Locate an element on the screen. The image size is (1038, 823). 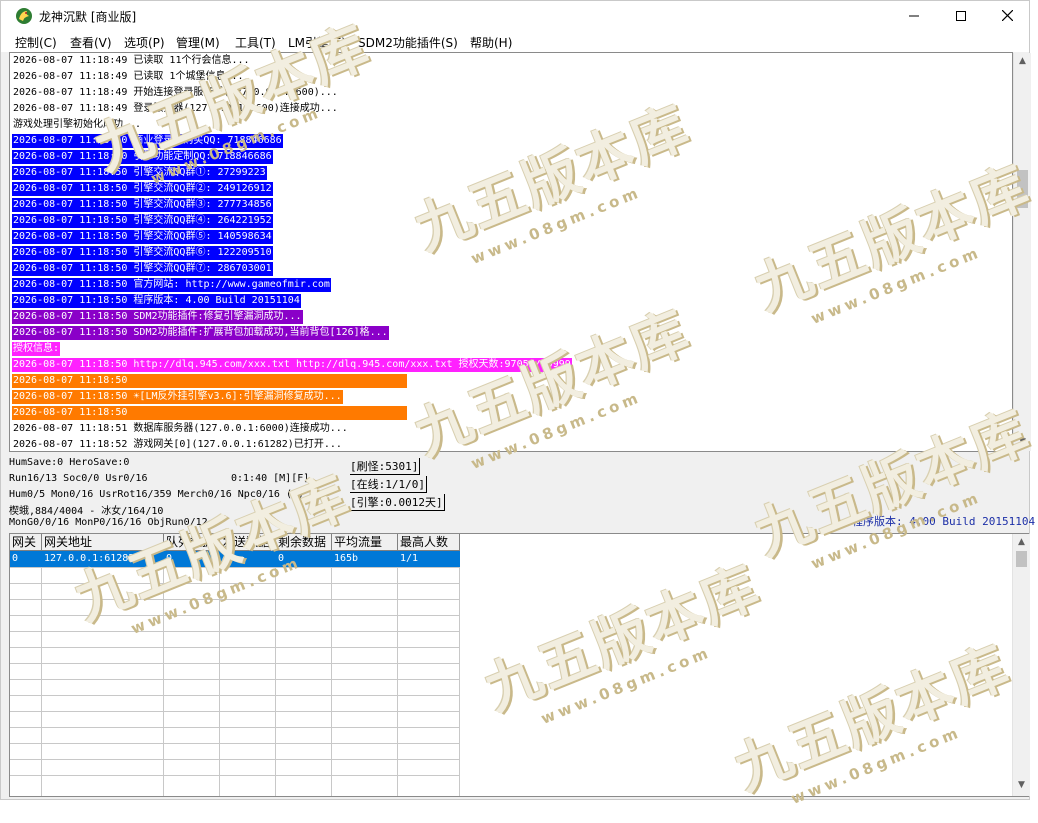
status-version: 程序版本: 4.00 Build 20151104 is located at coordinates (944, 521).